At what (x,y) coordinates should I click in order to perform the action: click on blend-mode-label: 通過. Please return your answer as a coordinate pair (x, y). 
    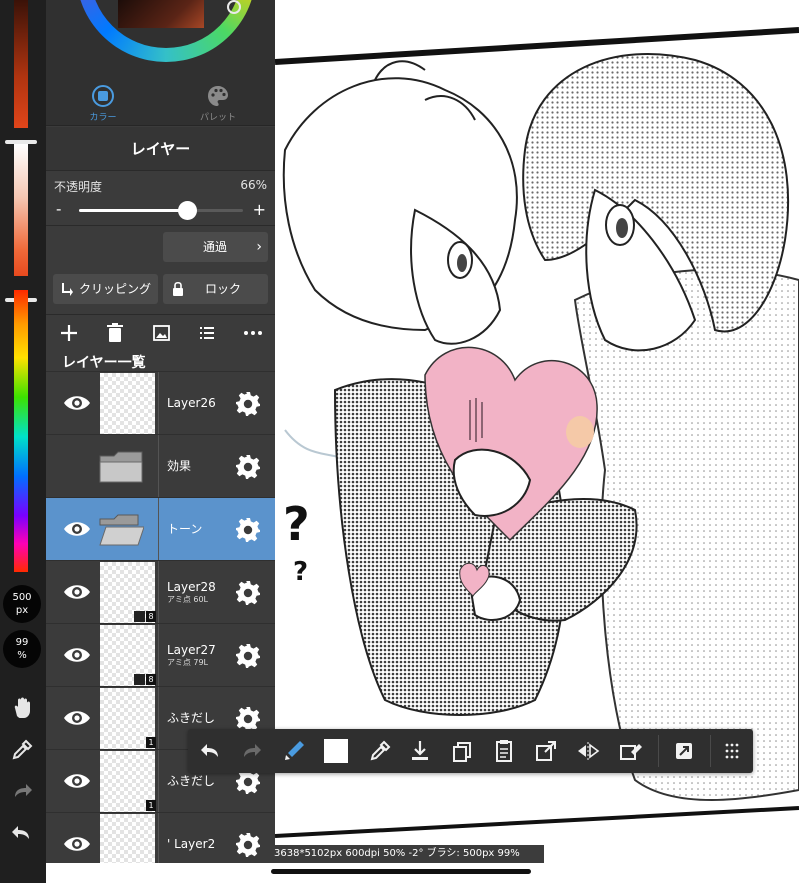
    Looking at the image, I should click on (215, 247).